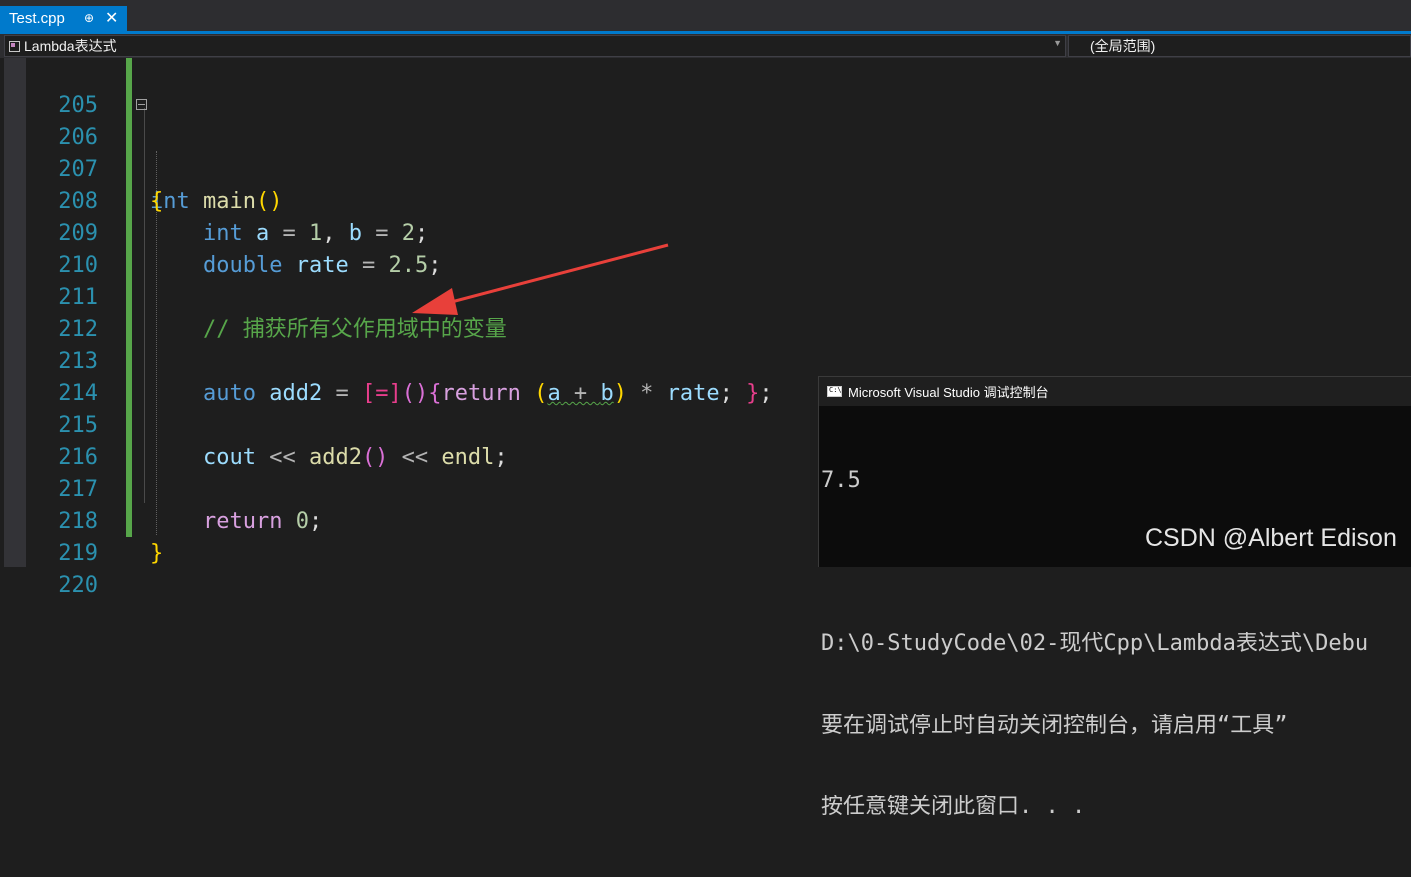 Image resolution: width=1411 pixels, height=877 pixels. I want to click on console-line: 要在调试停止时自动关闭控制台，请启用“工具”, so click(1054, 725).